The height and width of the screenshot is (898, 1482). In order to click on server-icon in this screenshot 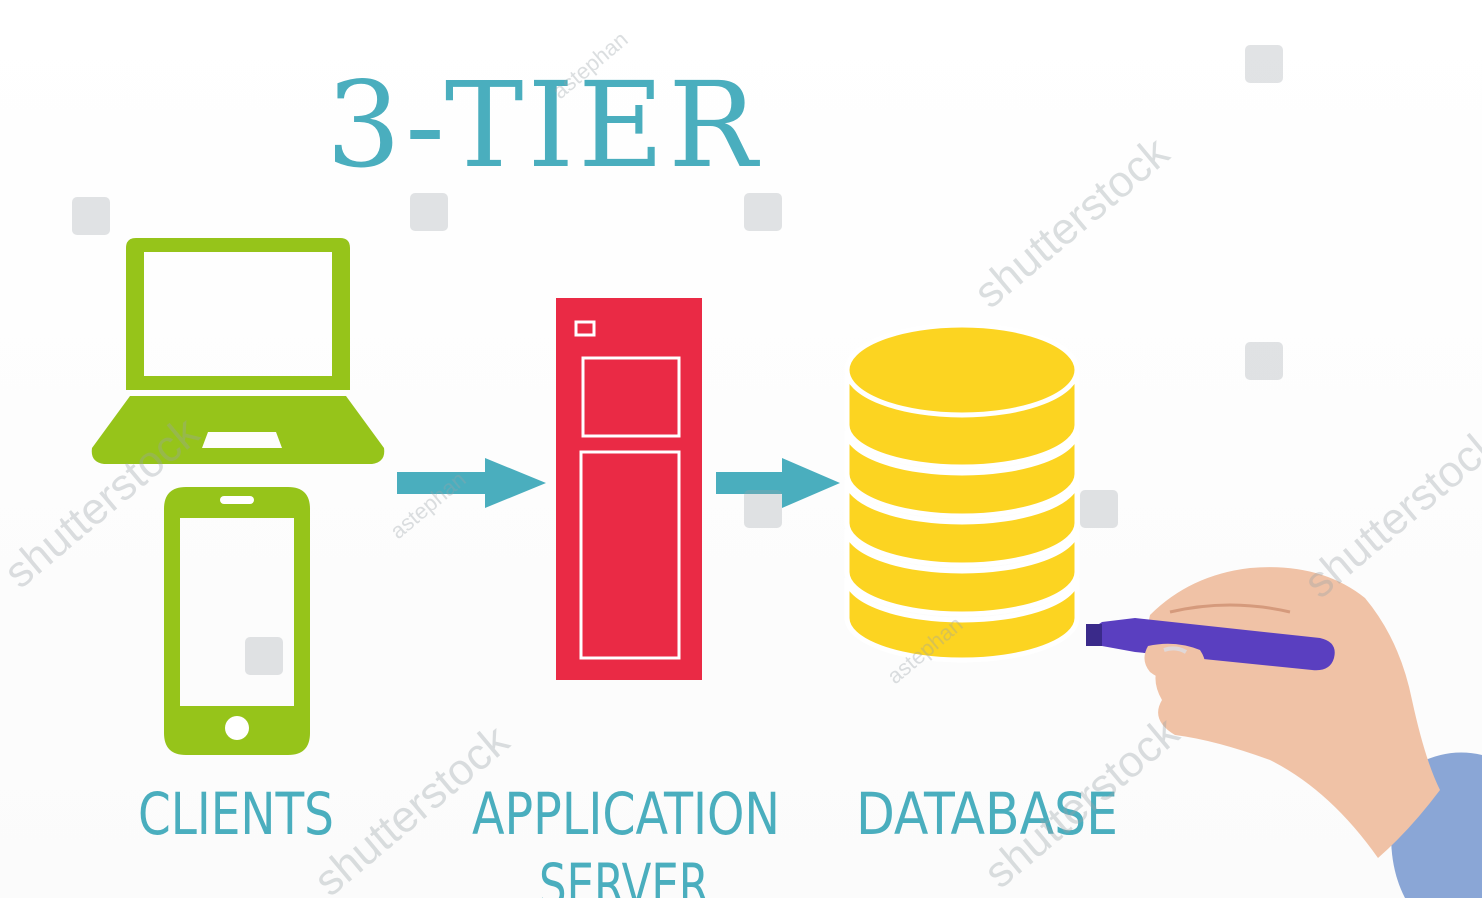, I will do `click(629, 489)`.